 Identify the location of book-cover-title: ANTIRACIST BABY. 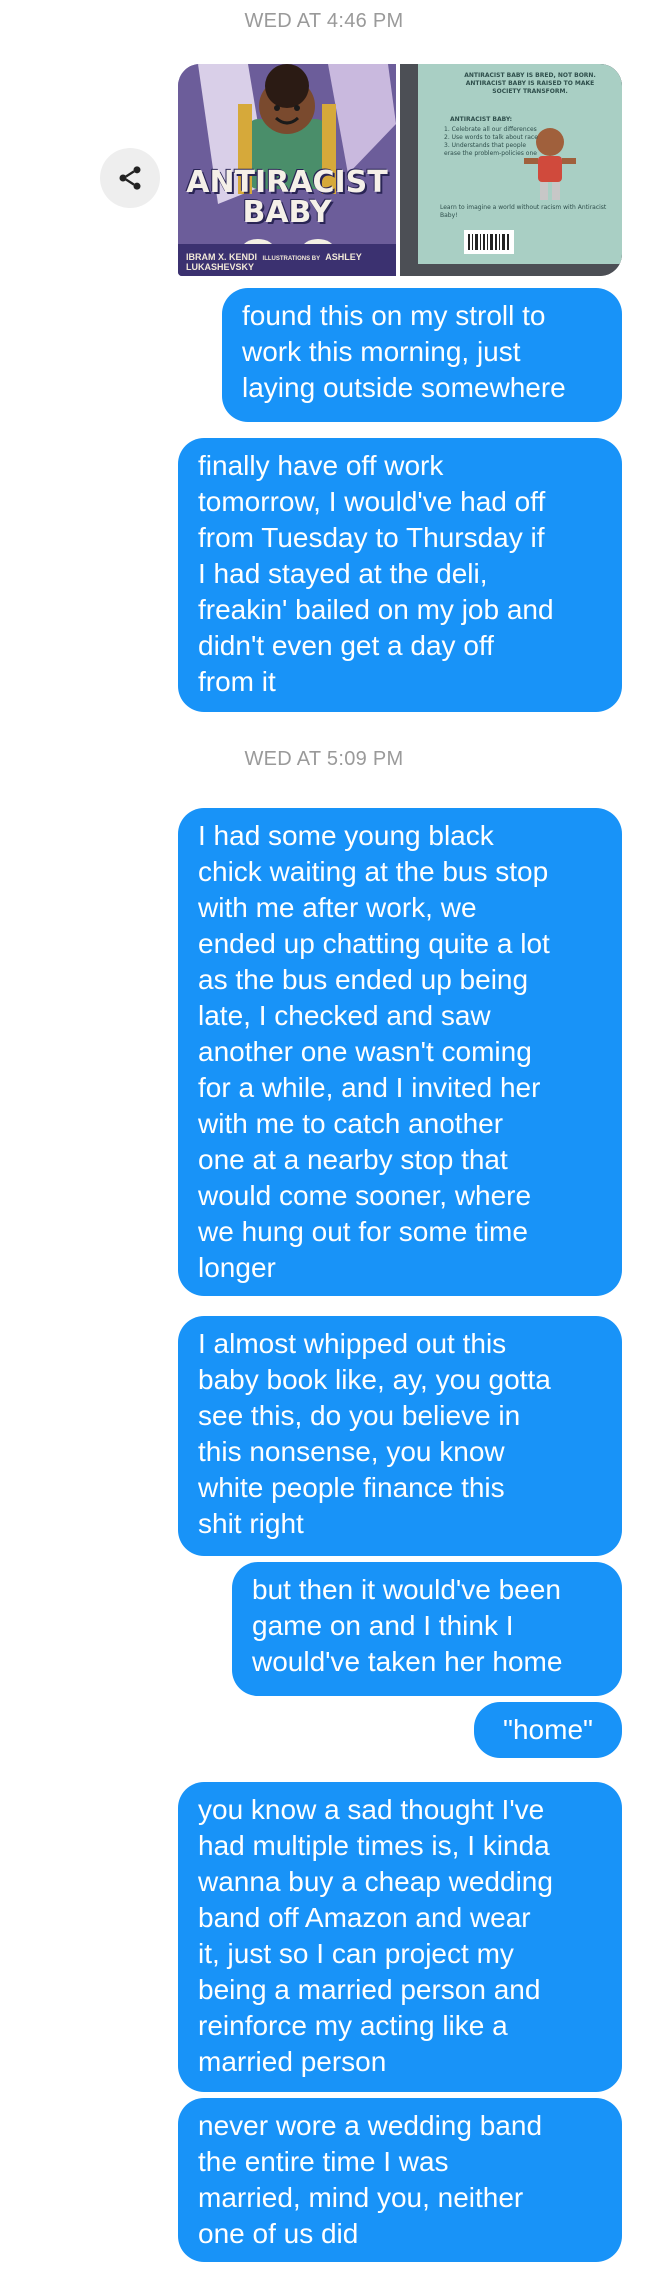
(287, 198).